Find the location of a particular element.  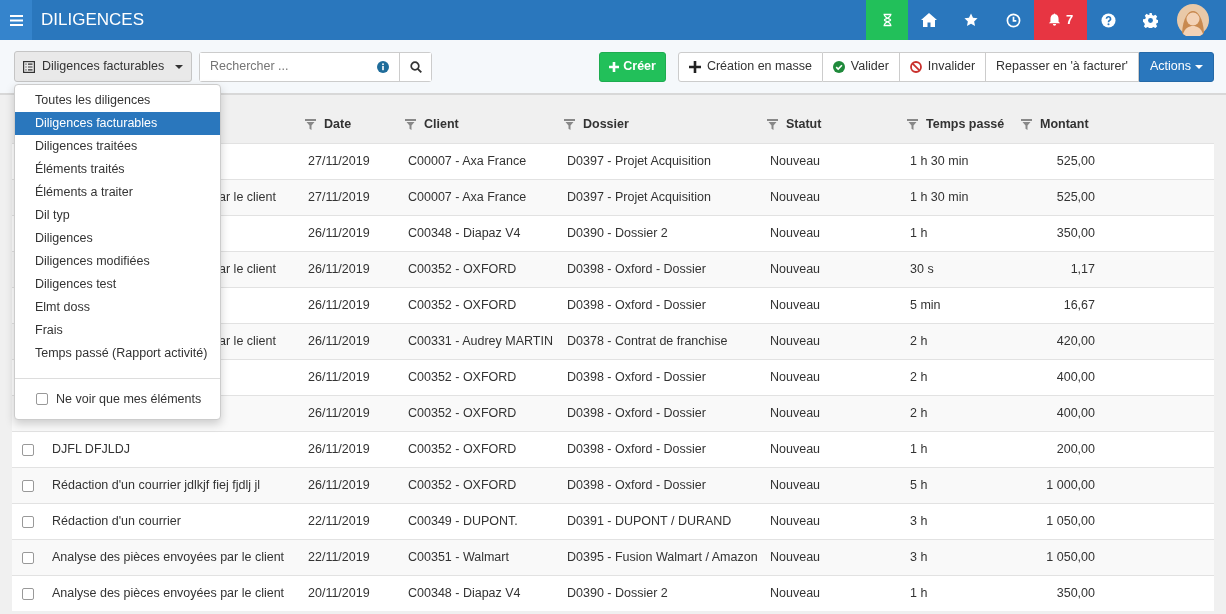

table-cell-text: 1 050,00 is located at coordinates (1070, 522).